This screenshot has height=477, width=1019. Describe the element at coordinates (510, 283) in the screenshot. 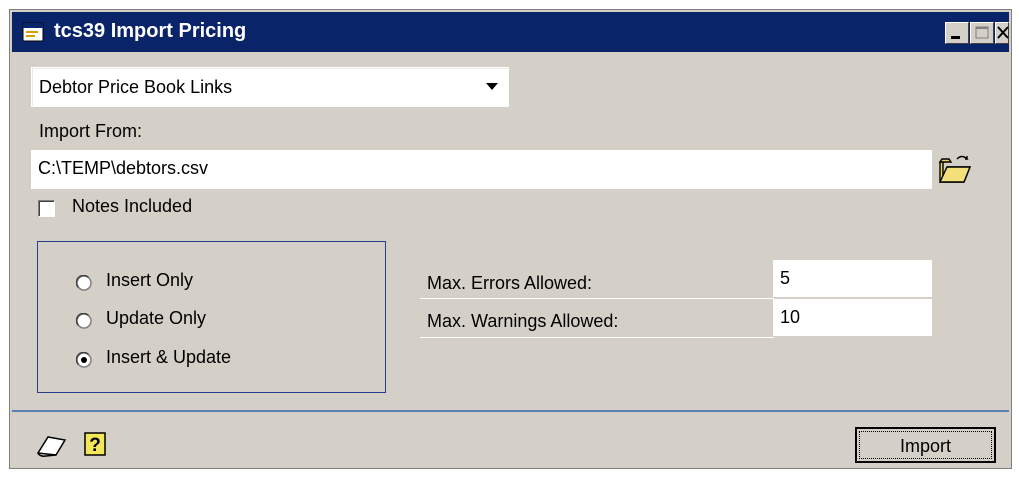

I see `max-errors-label: Max. Errors Allowed:` at that location.